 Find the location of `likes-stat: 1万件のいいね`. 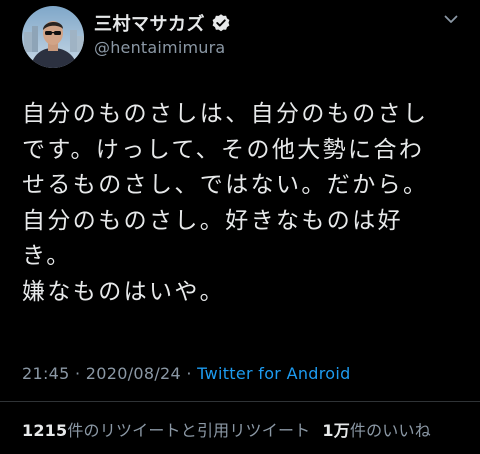

likes-stat: 1万件のいいね is located at coordinates (376, 430).